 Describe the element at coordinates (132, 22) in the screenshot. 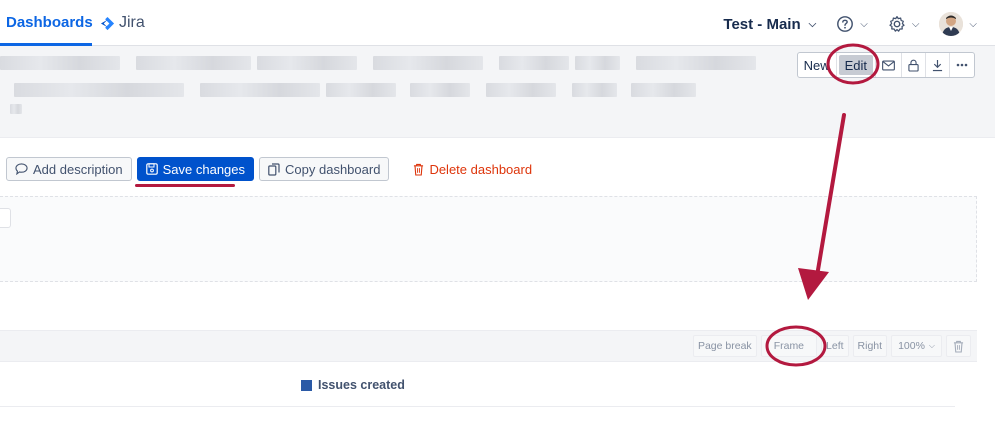

I see `jira-label: Jira` at that location.